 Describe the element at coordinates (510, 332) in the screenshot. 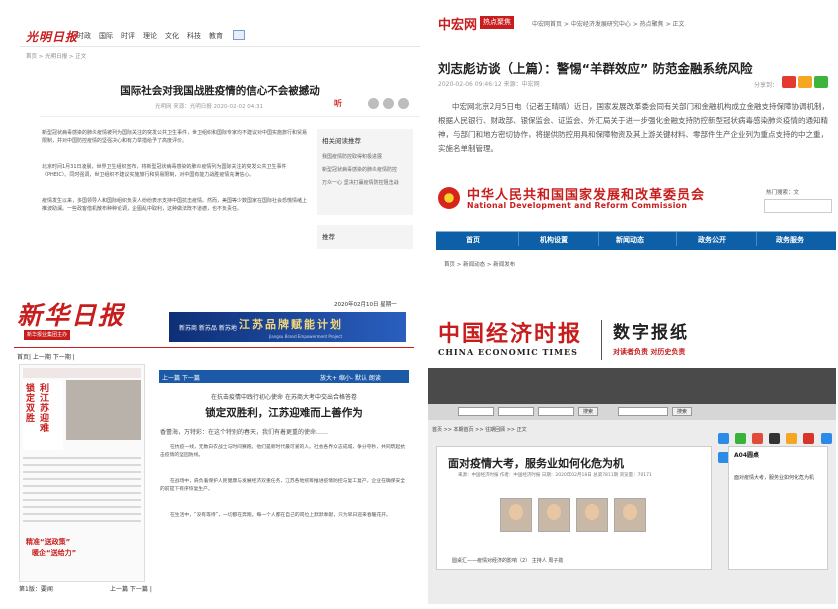

I see `site-logo: 中国经济时报` at that location.